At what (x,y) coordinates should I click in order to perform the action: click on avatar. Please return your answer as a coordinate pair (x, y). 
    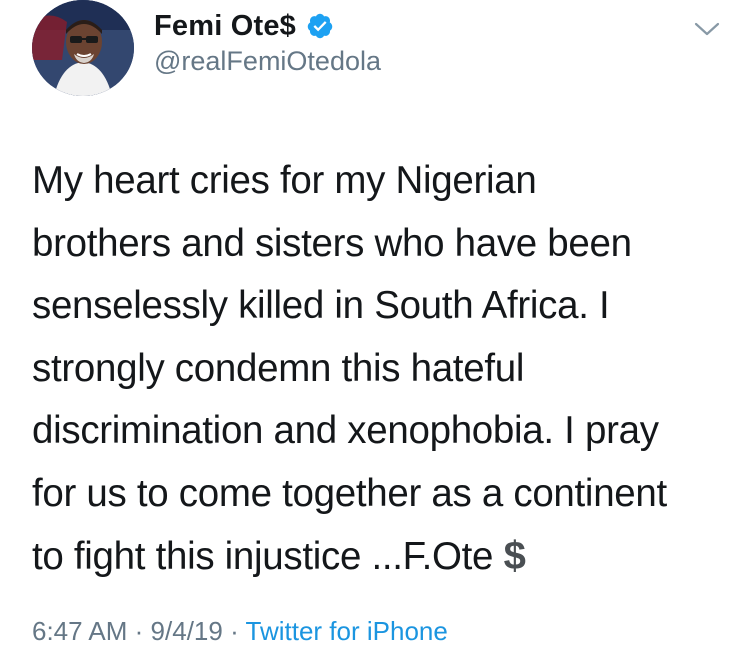
    Looking at the image, I should click on (83, 48).